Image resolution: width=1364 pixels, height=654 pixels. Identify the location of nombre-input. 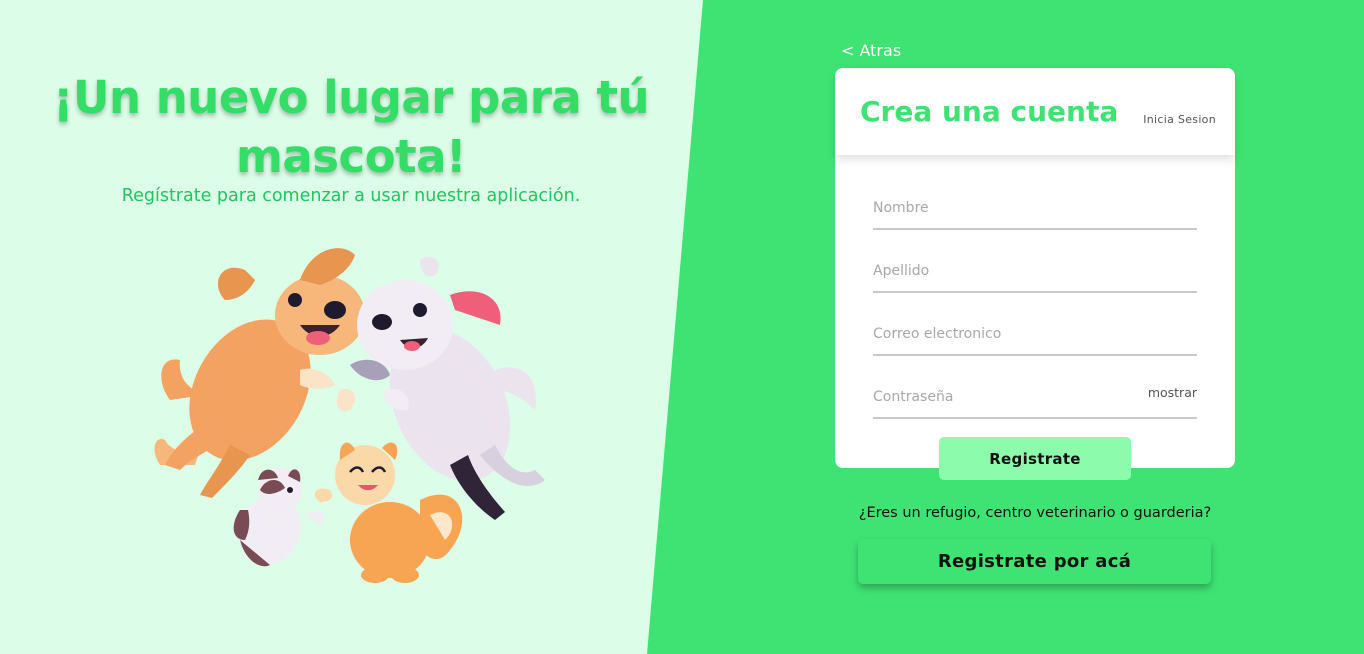
(1035, 208).